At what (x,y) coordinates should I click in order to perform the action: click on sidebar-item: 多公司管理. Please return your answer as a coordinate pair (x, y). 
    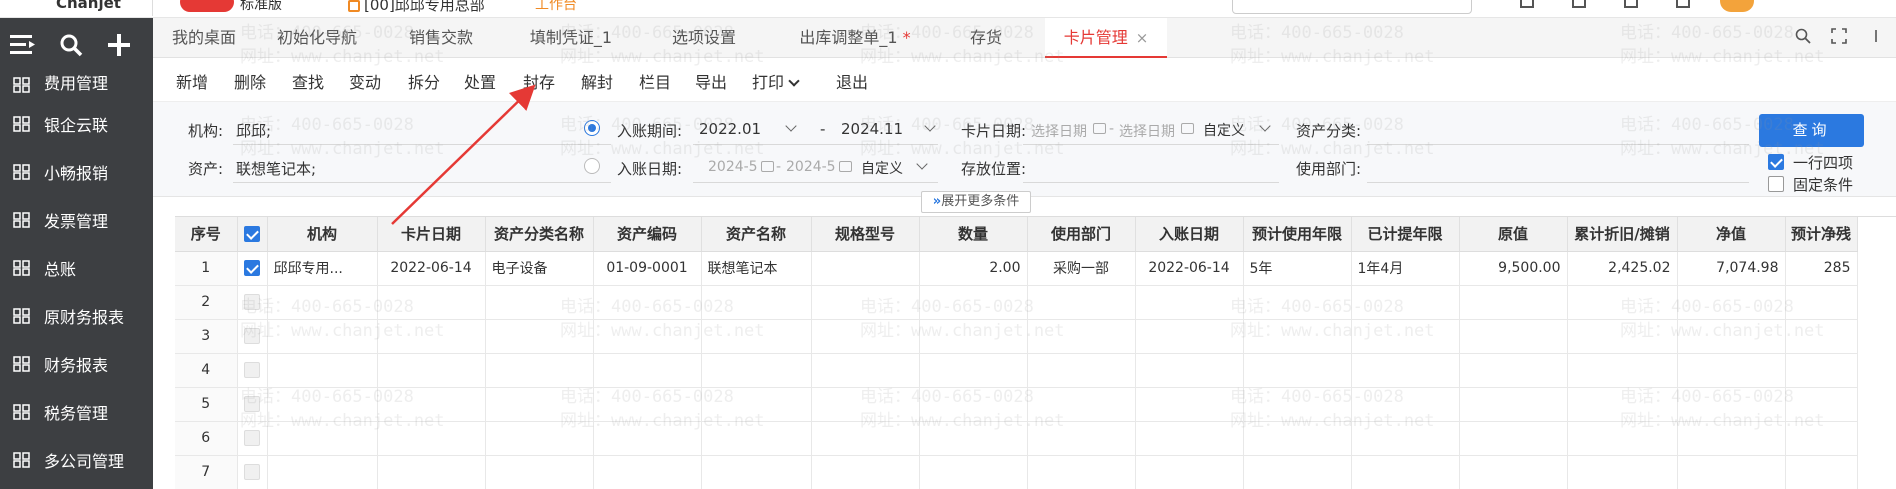
    Looking at the image, I should click on (76, 460).